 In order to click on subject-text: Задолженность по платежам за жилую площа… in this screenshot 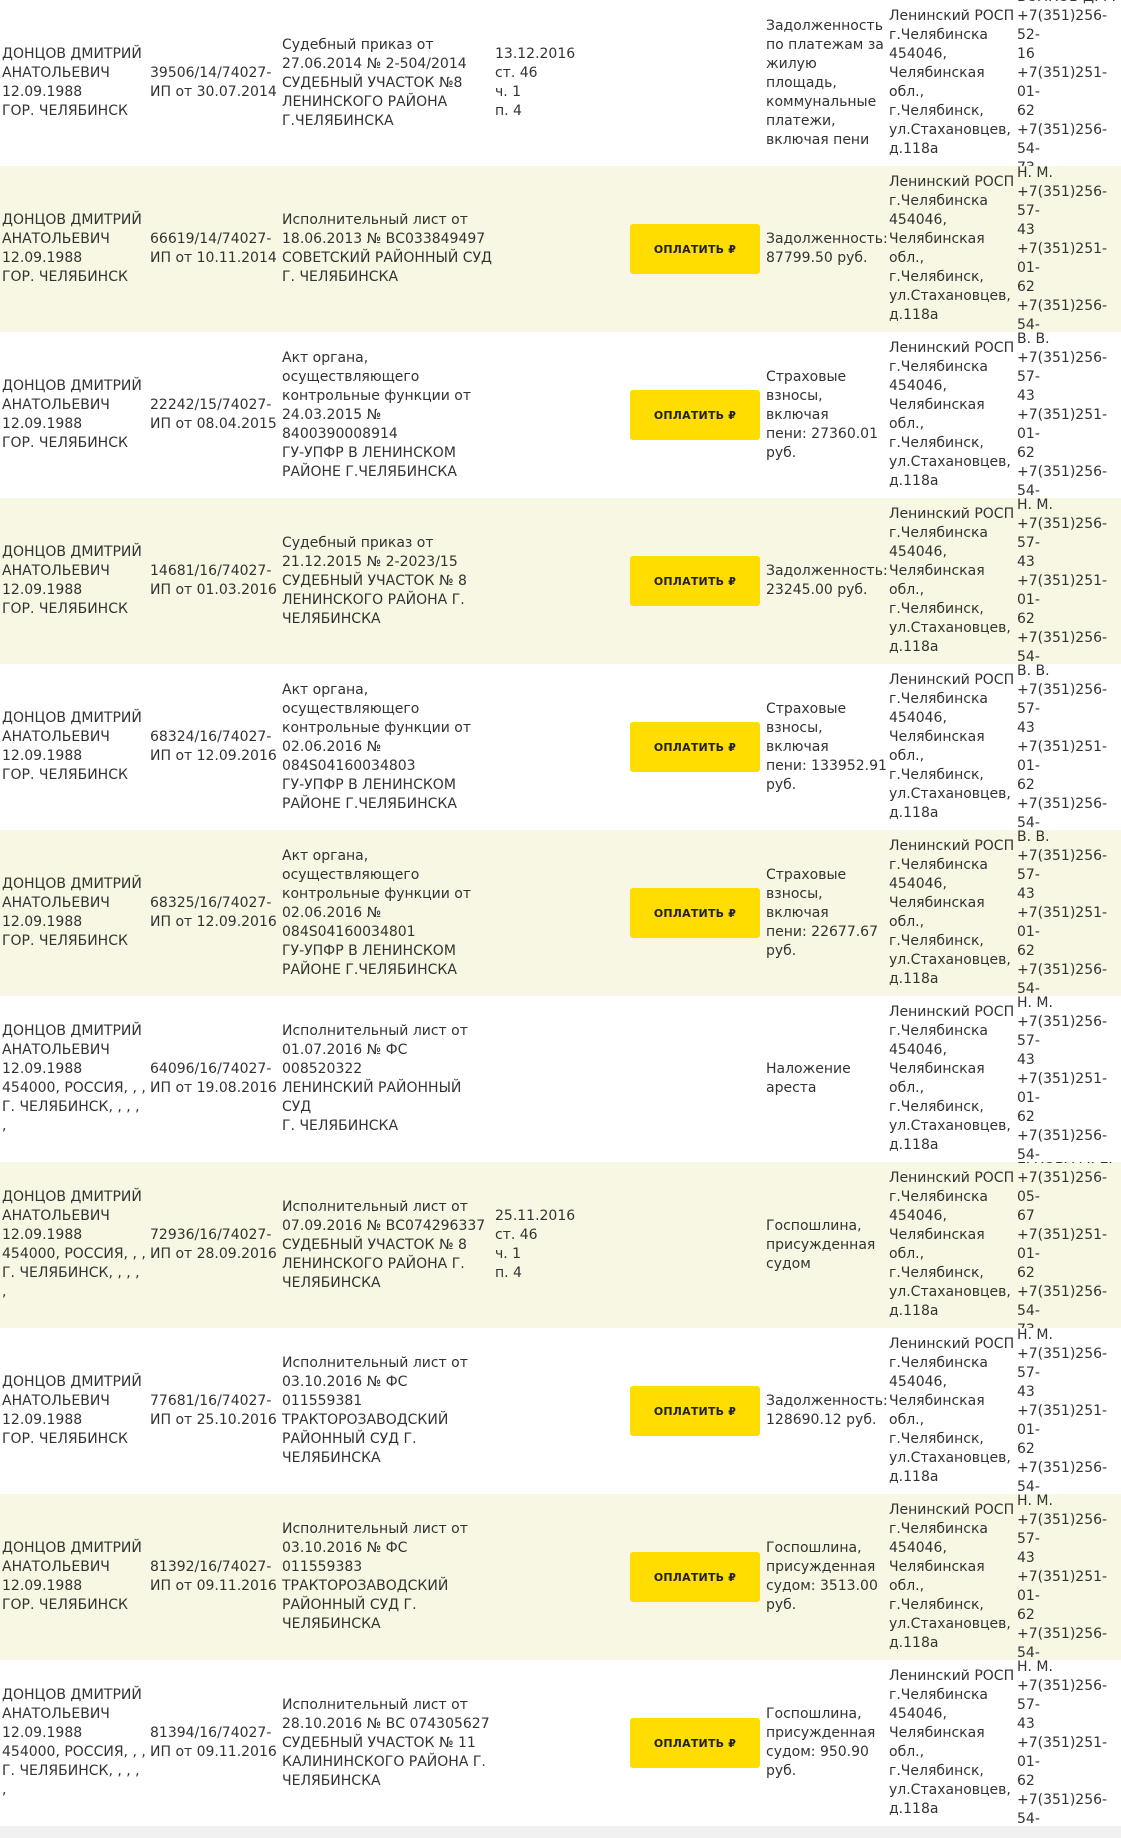, I will do `click(825, 82)`.